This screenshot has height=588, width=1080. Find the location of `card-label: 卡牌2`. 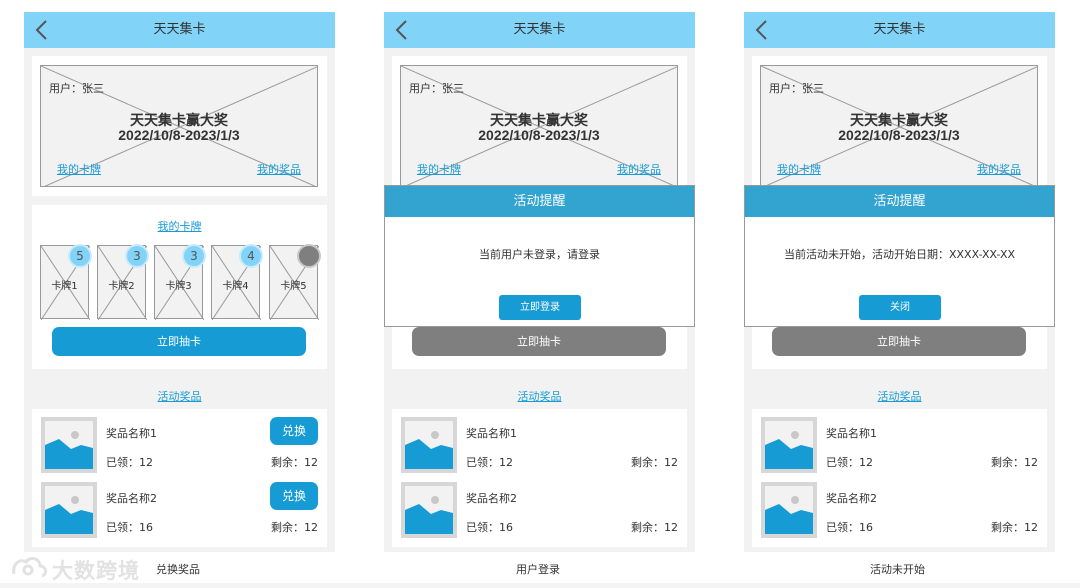

card-label: 卡牌2 is located at coordinates (121, 286).